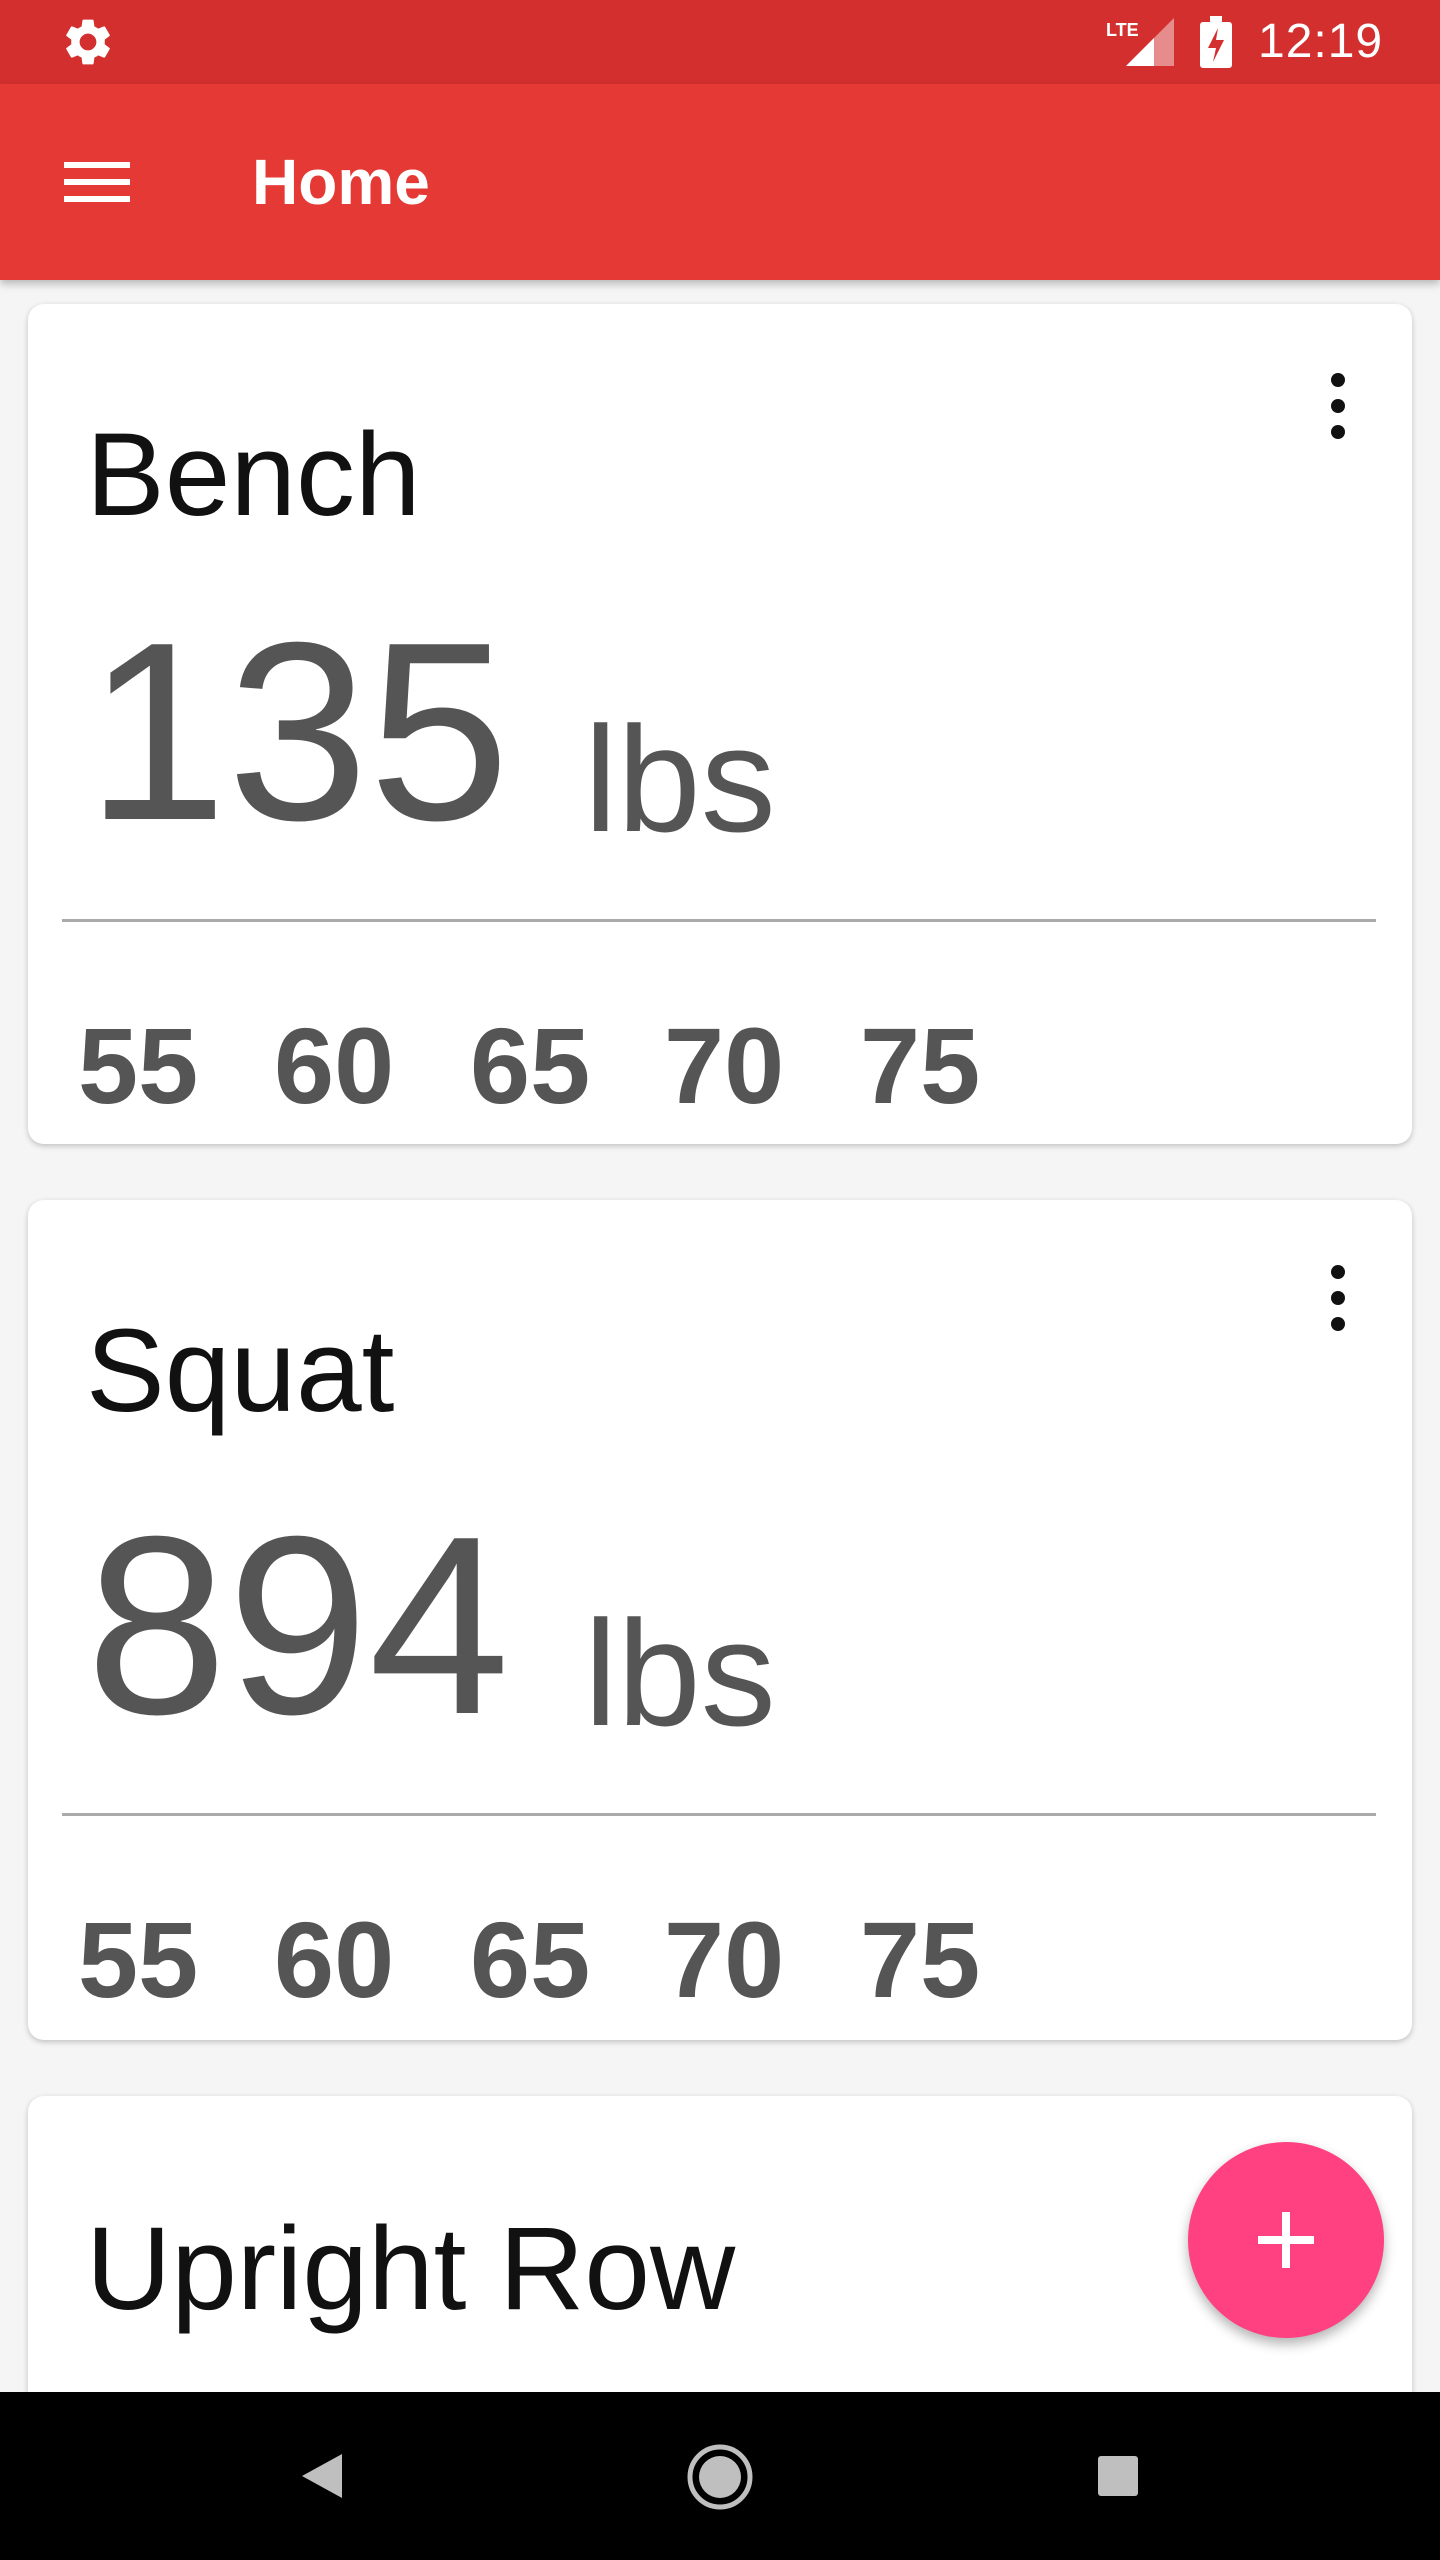  I want to click on exercise-name: Upright Row, so click(411, 2269).